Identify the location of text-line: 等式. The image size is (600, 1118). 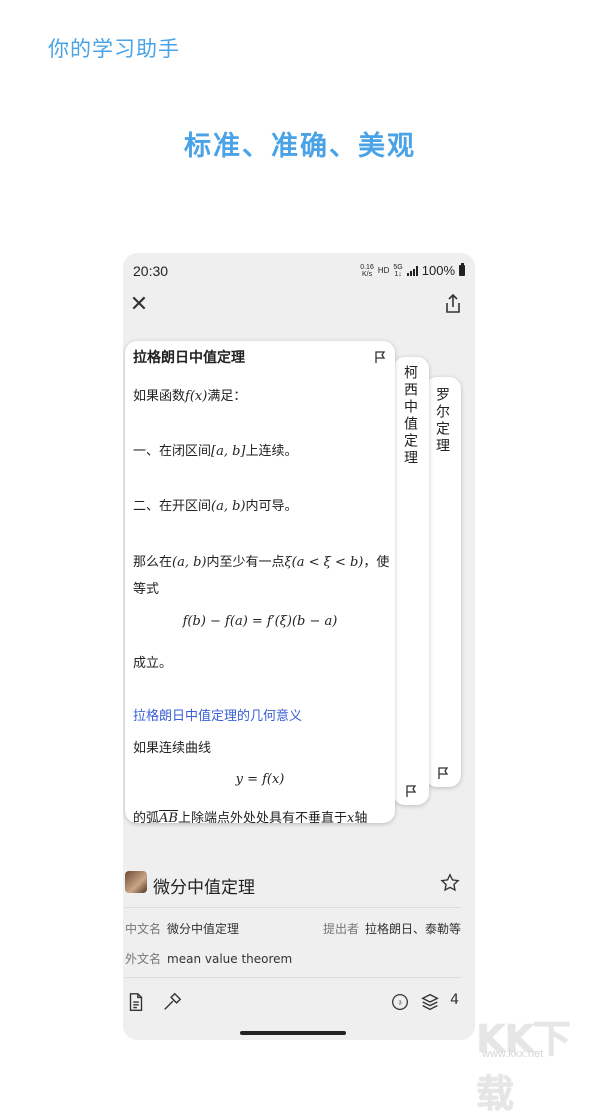
(146, 589).